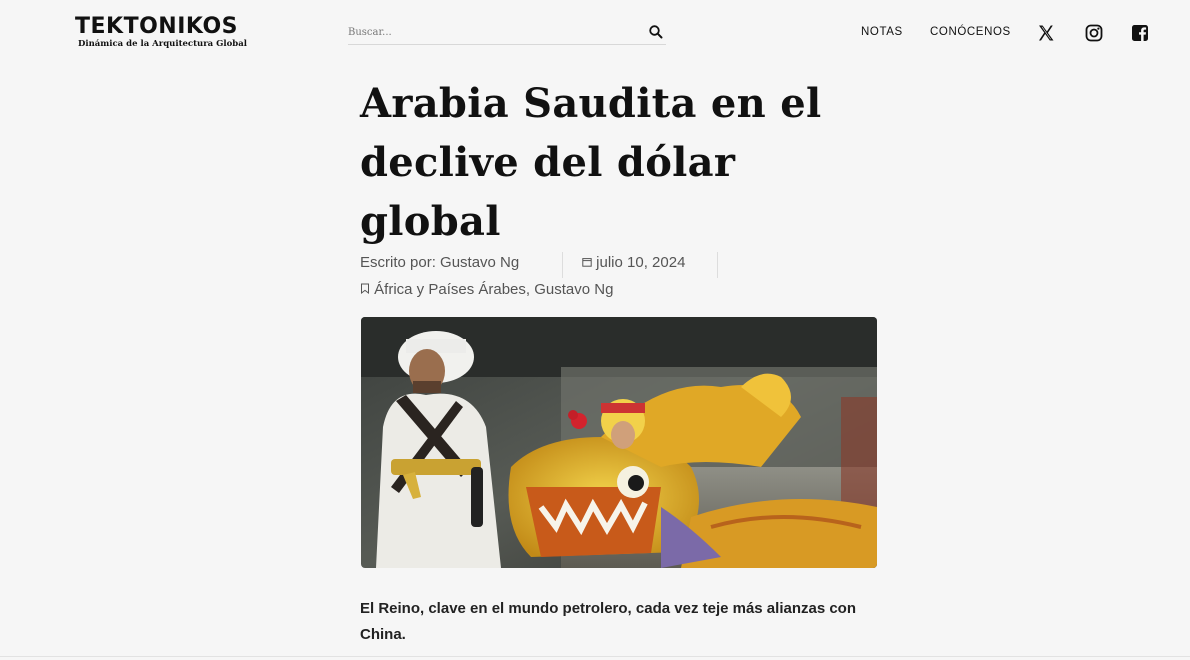 This screenshot has height=660, width=1190. I want to click on calendar-icon, so click(587, 262).